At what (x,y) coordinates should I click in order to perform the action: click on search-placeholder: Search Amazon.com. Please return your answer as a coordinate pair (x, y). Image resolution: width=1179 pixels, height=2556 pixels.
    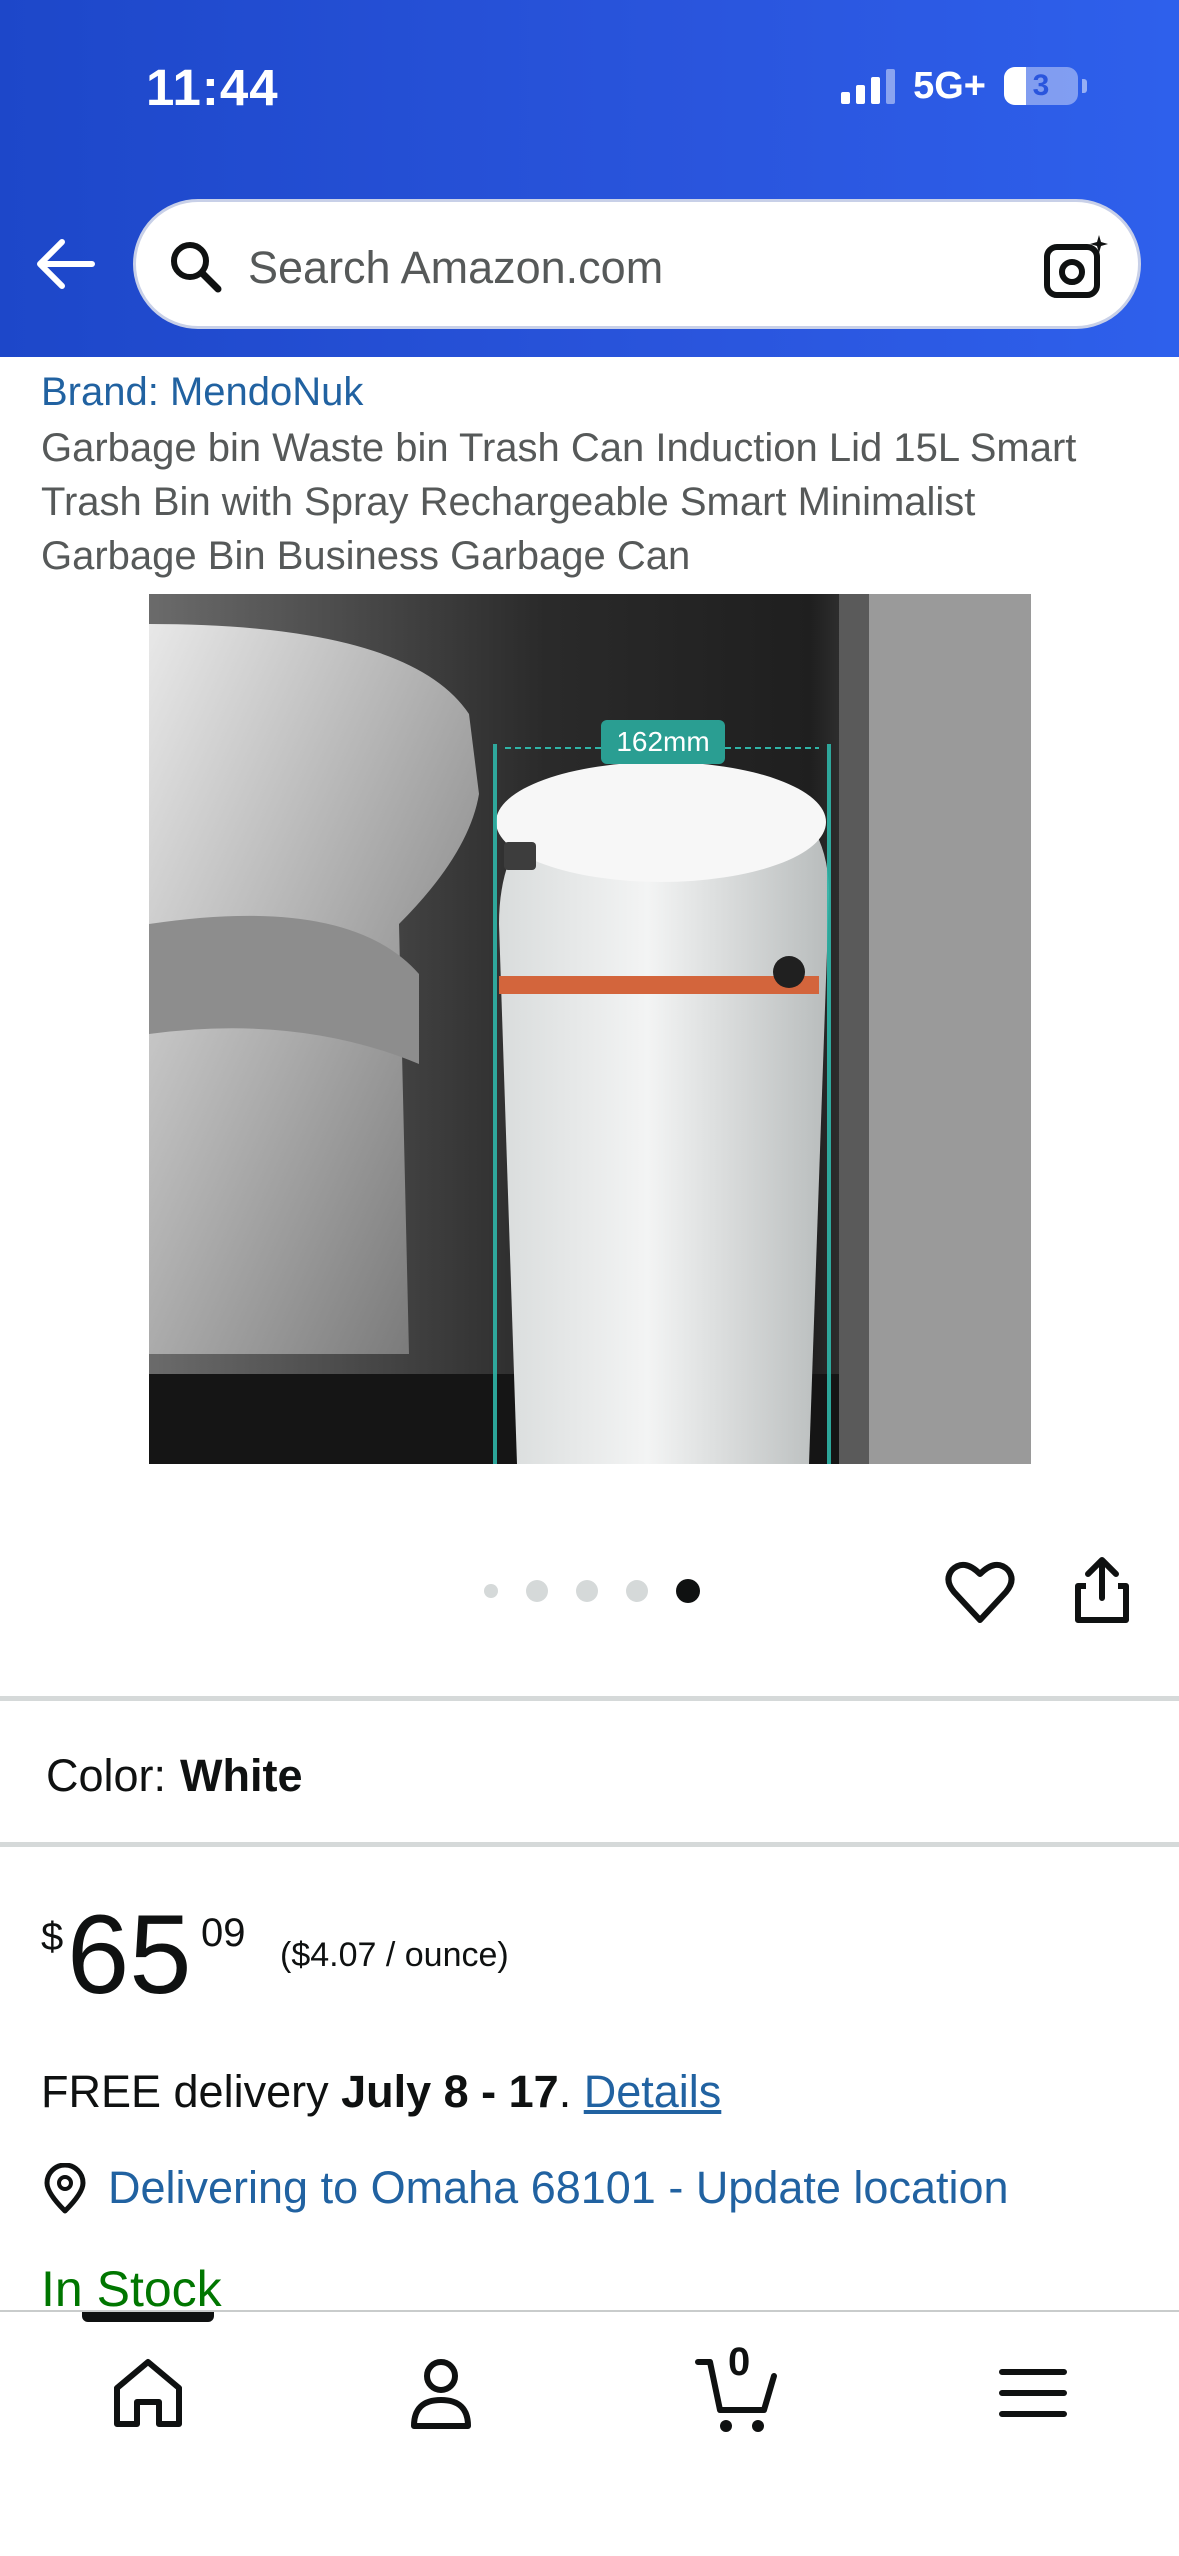
    Looking at the image, I should click on (456, 267).